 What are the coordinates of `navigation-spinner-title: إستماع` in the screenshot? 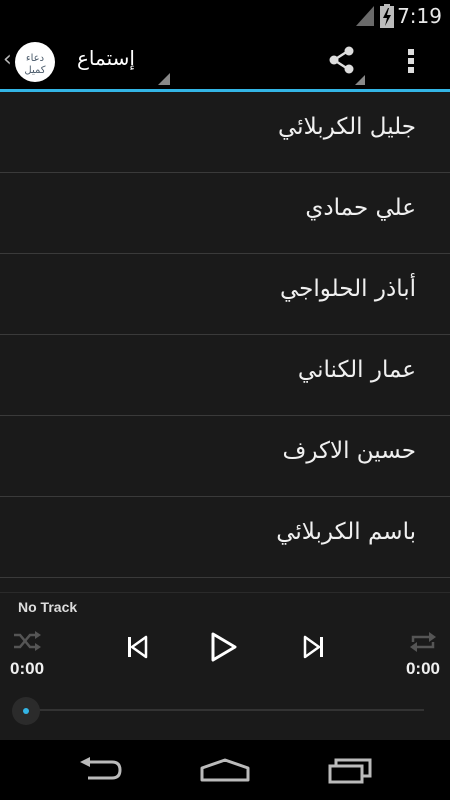 It's located at (106, 58).